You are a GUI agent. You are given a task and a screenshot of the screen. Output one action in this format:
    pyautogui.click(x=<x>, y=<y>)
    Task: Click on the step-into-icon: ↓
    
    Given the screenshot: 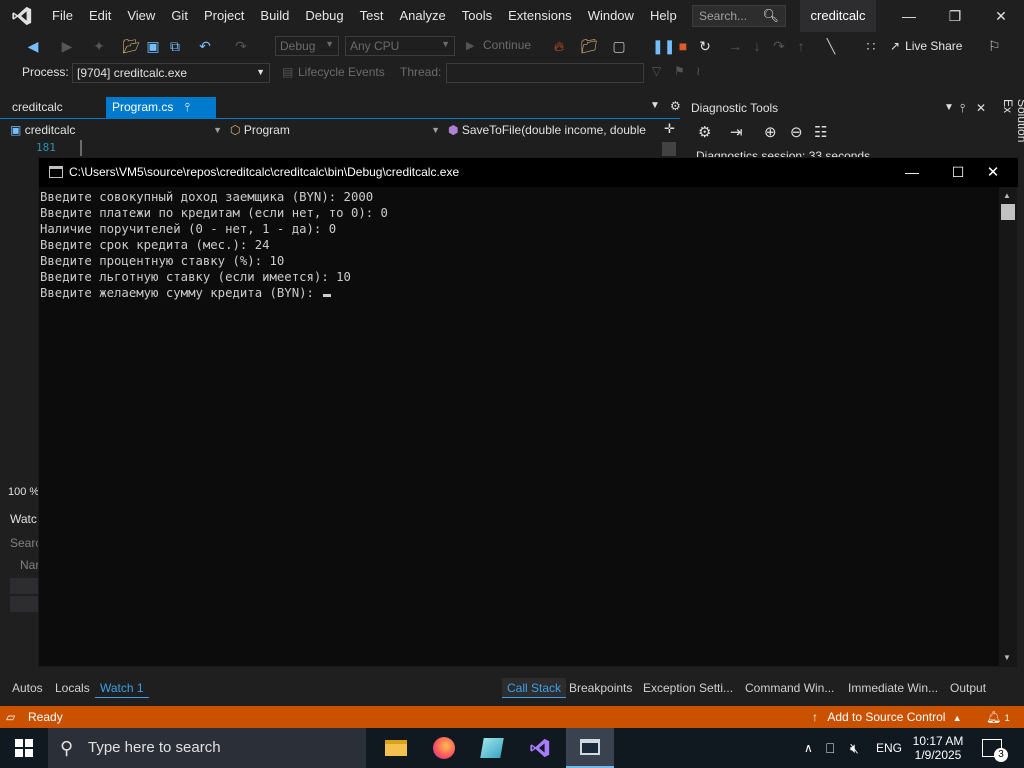 What is the action you would take?
    pyautogui.click(x=757, y=46)
    